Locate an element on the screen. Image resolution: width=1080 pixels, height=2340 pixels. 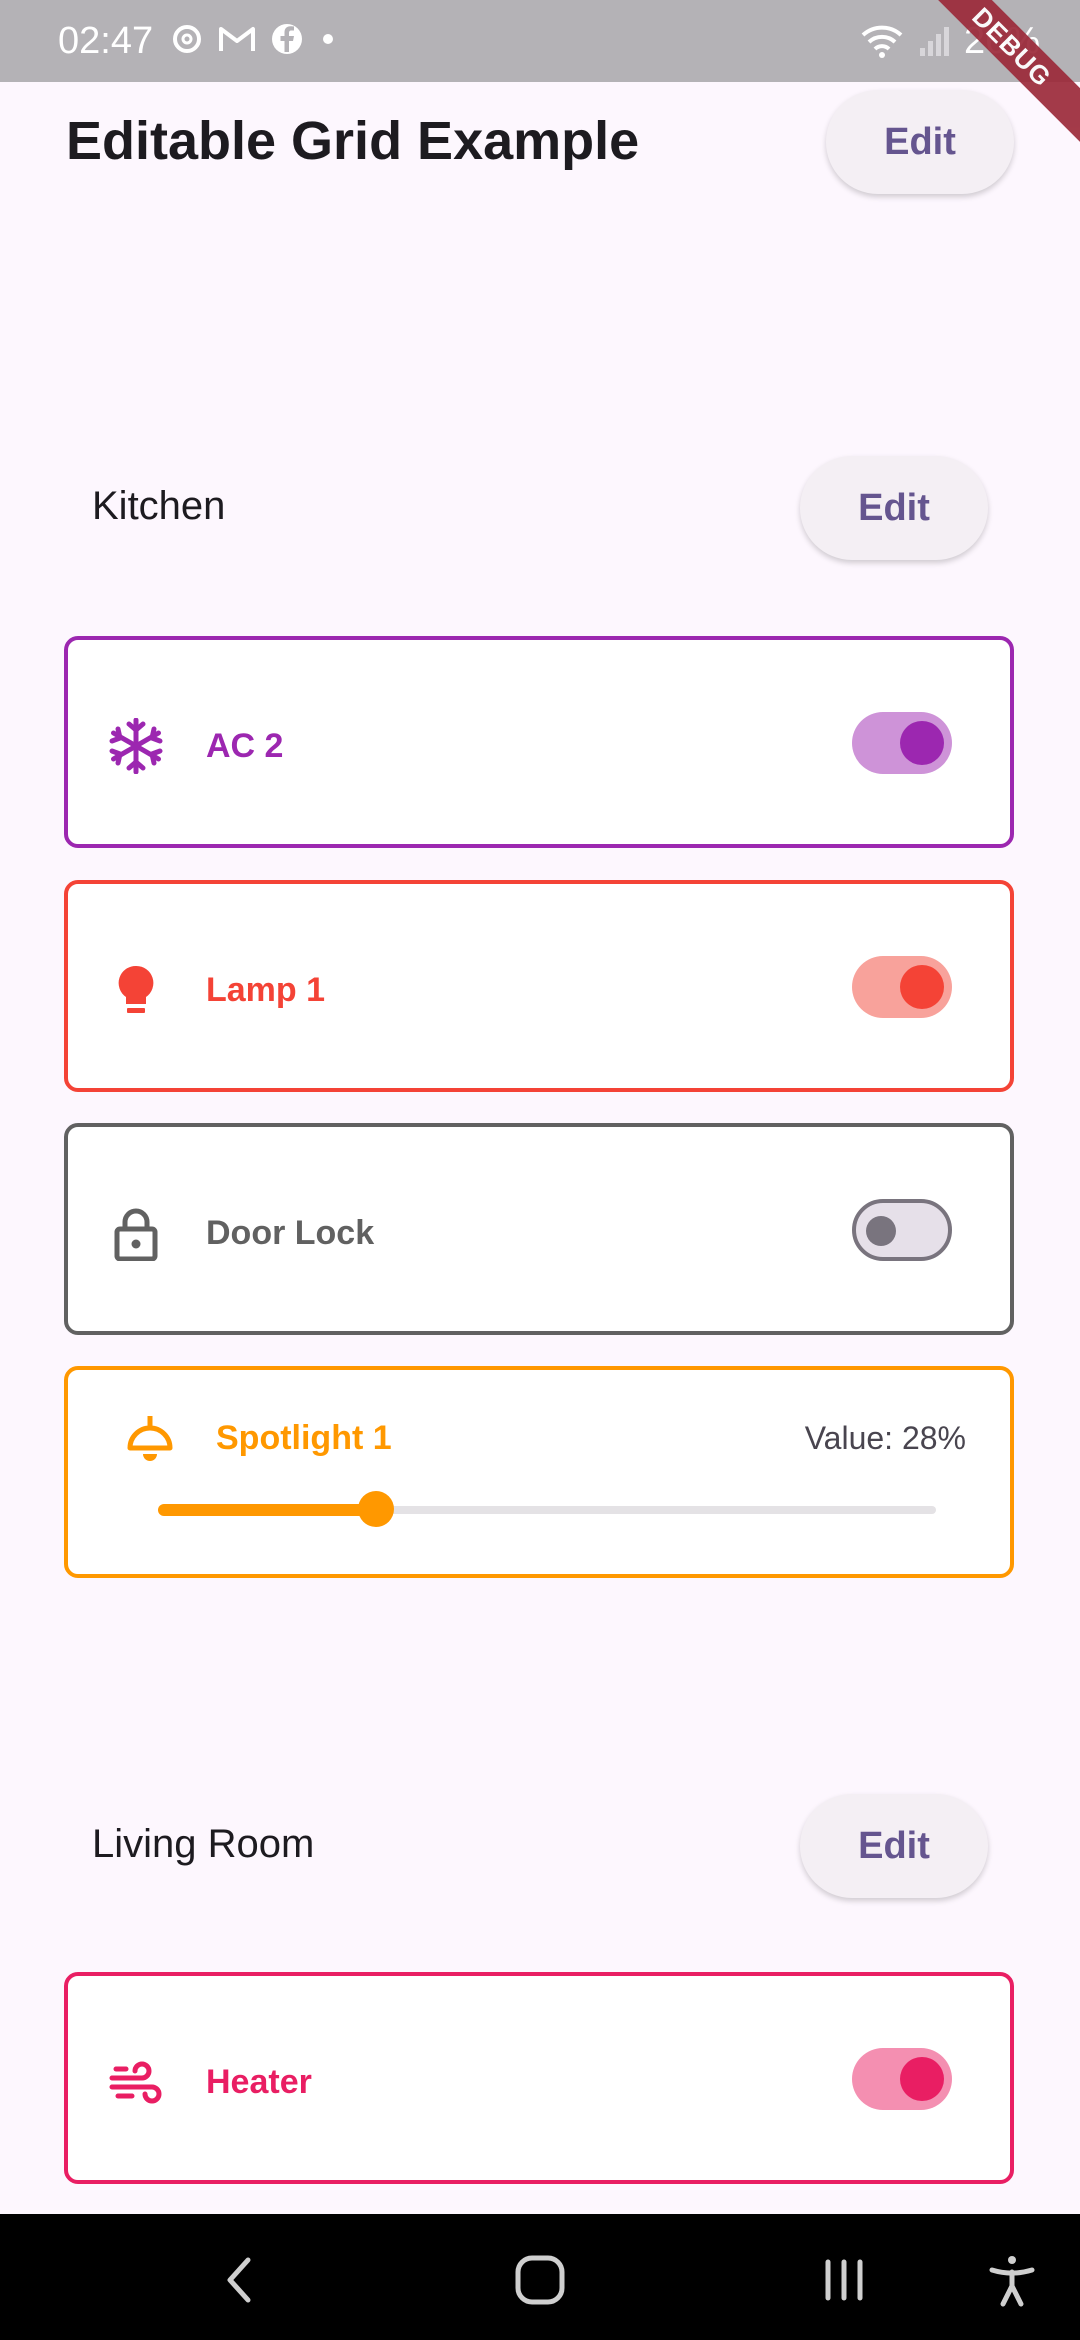
device-card-heater: Heater is located at coordinates (539, 2078).